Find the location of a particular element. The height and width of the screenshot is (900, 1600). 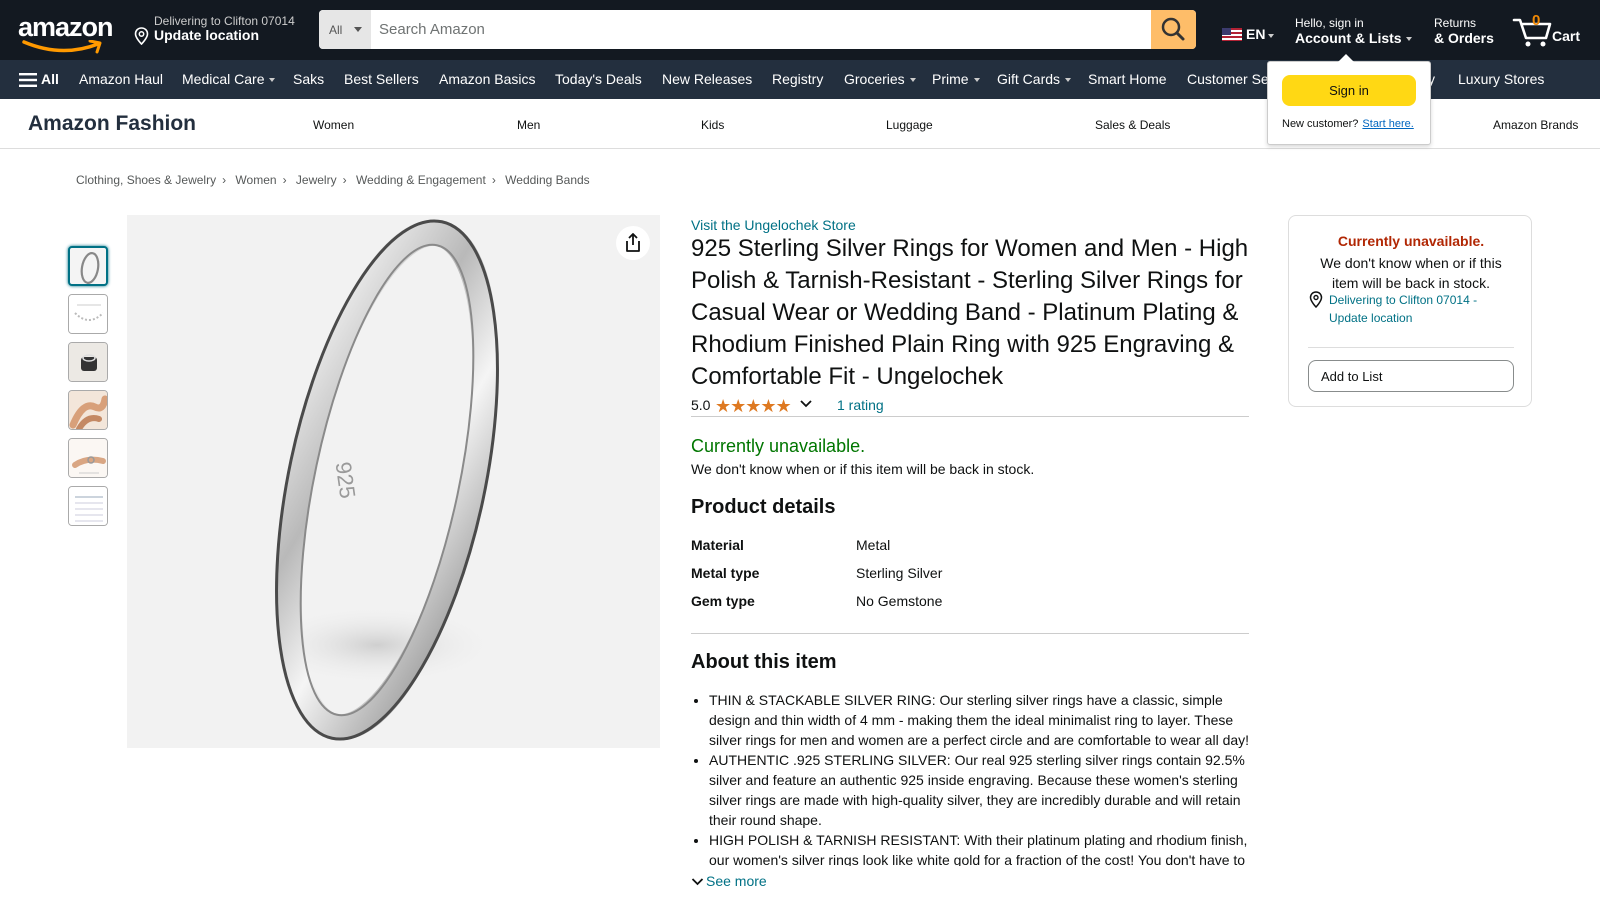

amazon-logo: amazon is located at coordinates (68, 33).